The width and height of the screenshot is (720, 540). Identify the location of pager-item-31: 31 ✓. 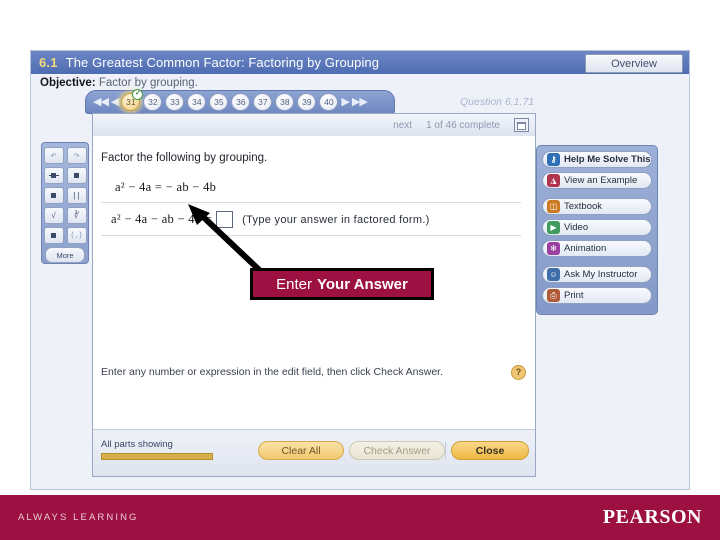
(132, 100).